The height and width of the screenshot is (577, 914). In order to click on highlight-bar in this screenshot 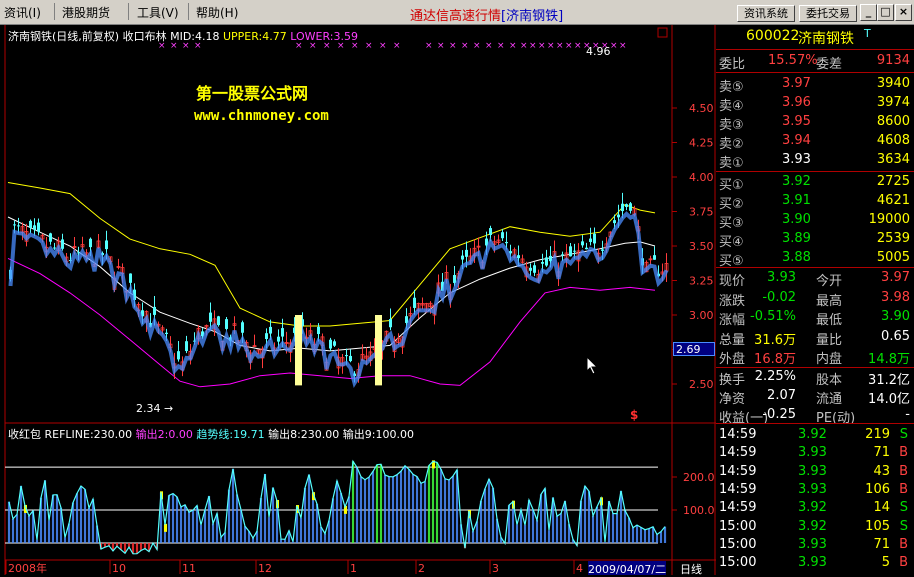, I will do `click(378, 350)`.